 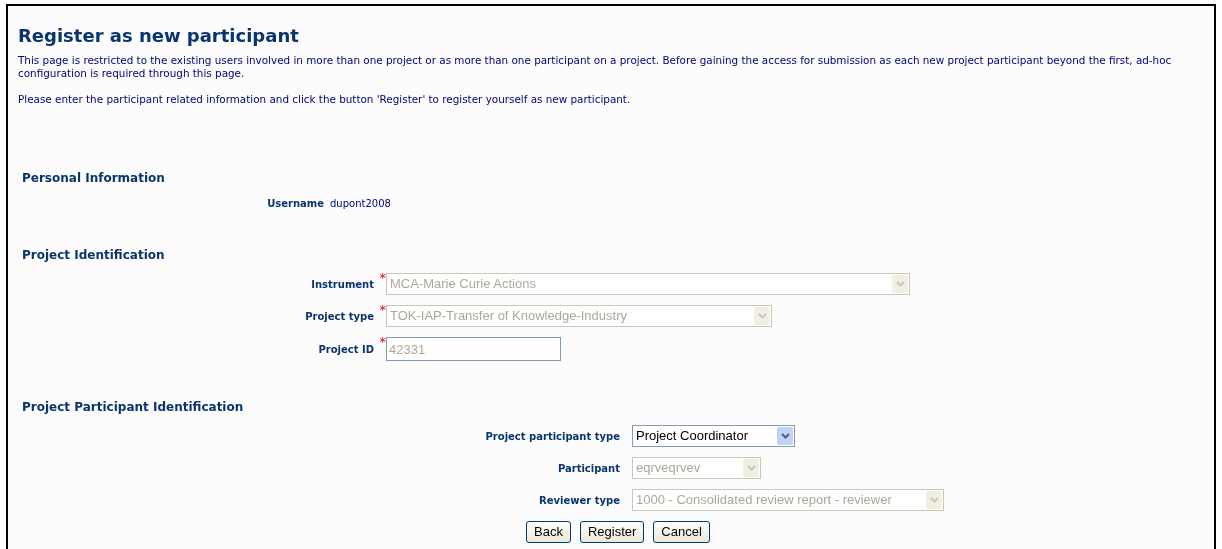 What do you see at coordinates (579, 500) in the screenshot?
I see `field-label: Reviewer type` at bounding box center [579, 500].